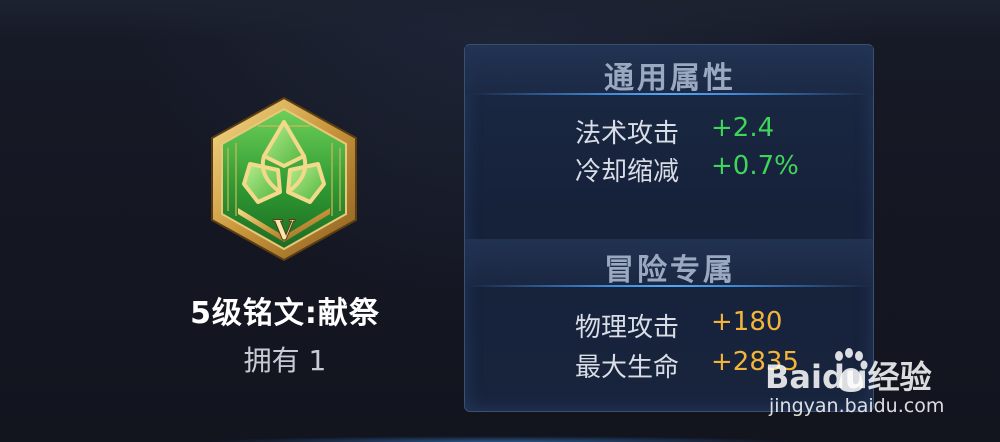 The height and width of the screenshot is (442, 1000). I want to click on stat-label: 冷却缩减, so click(627, 172).